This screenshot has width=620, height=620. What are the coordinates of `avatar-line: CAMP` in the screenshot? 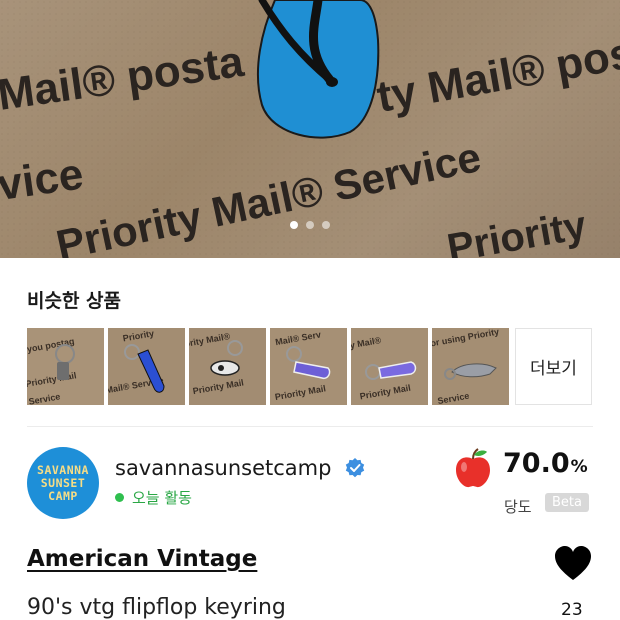 It's located at (63, 495).